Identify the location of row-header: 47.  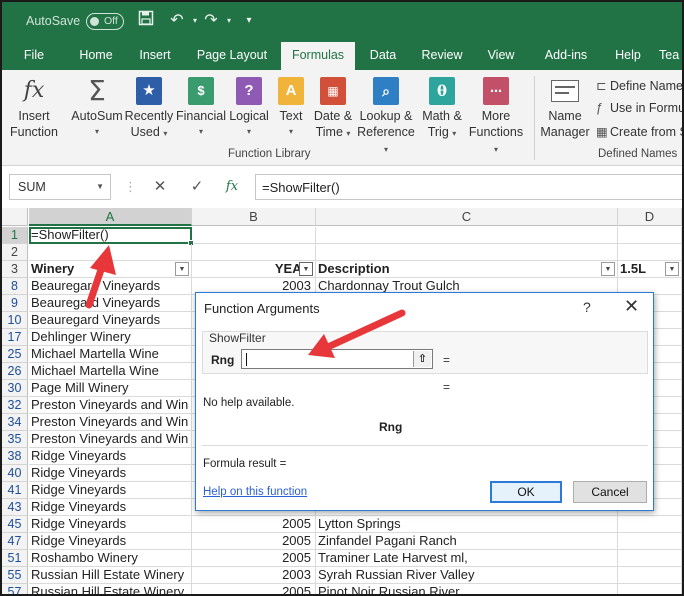
(15, 541).